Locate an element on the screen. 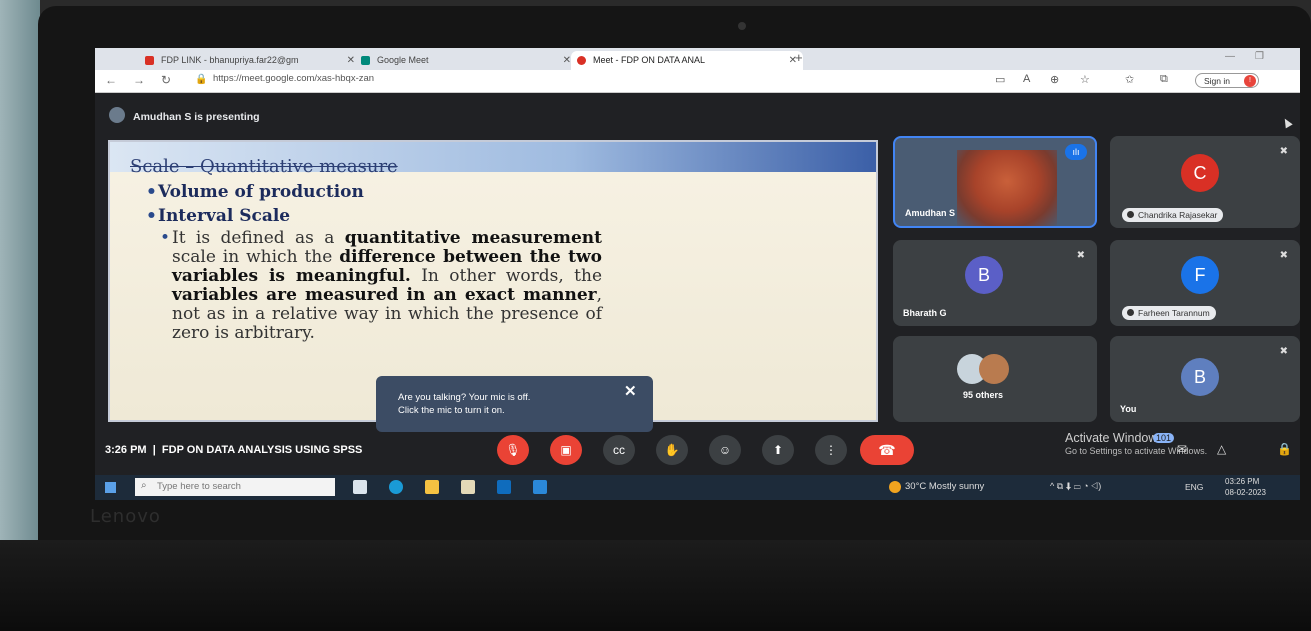 Image resolution: width=1311 pixels, height=631 pixels. avatar-group is located at coordinates (994, 369).